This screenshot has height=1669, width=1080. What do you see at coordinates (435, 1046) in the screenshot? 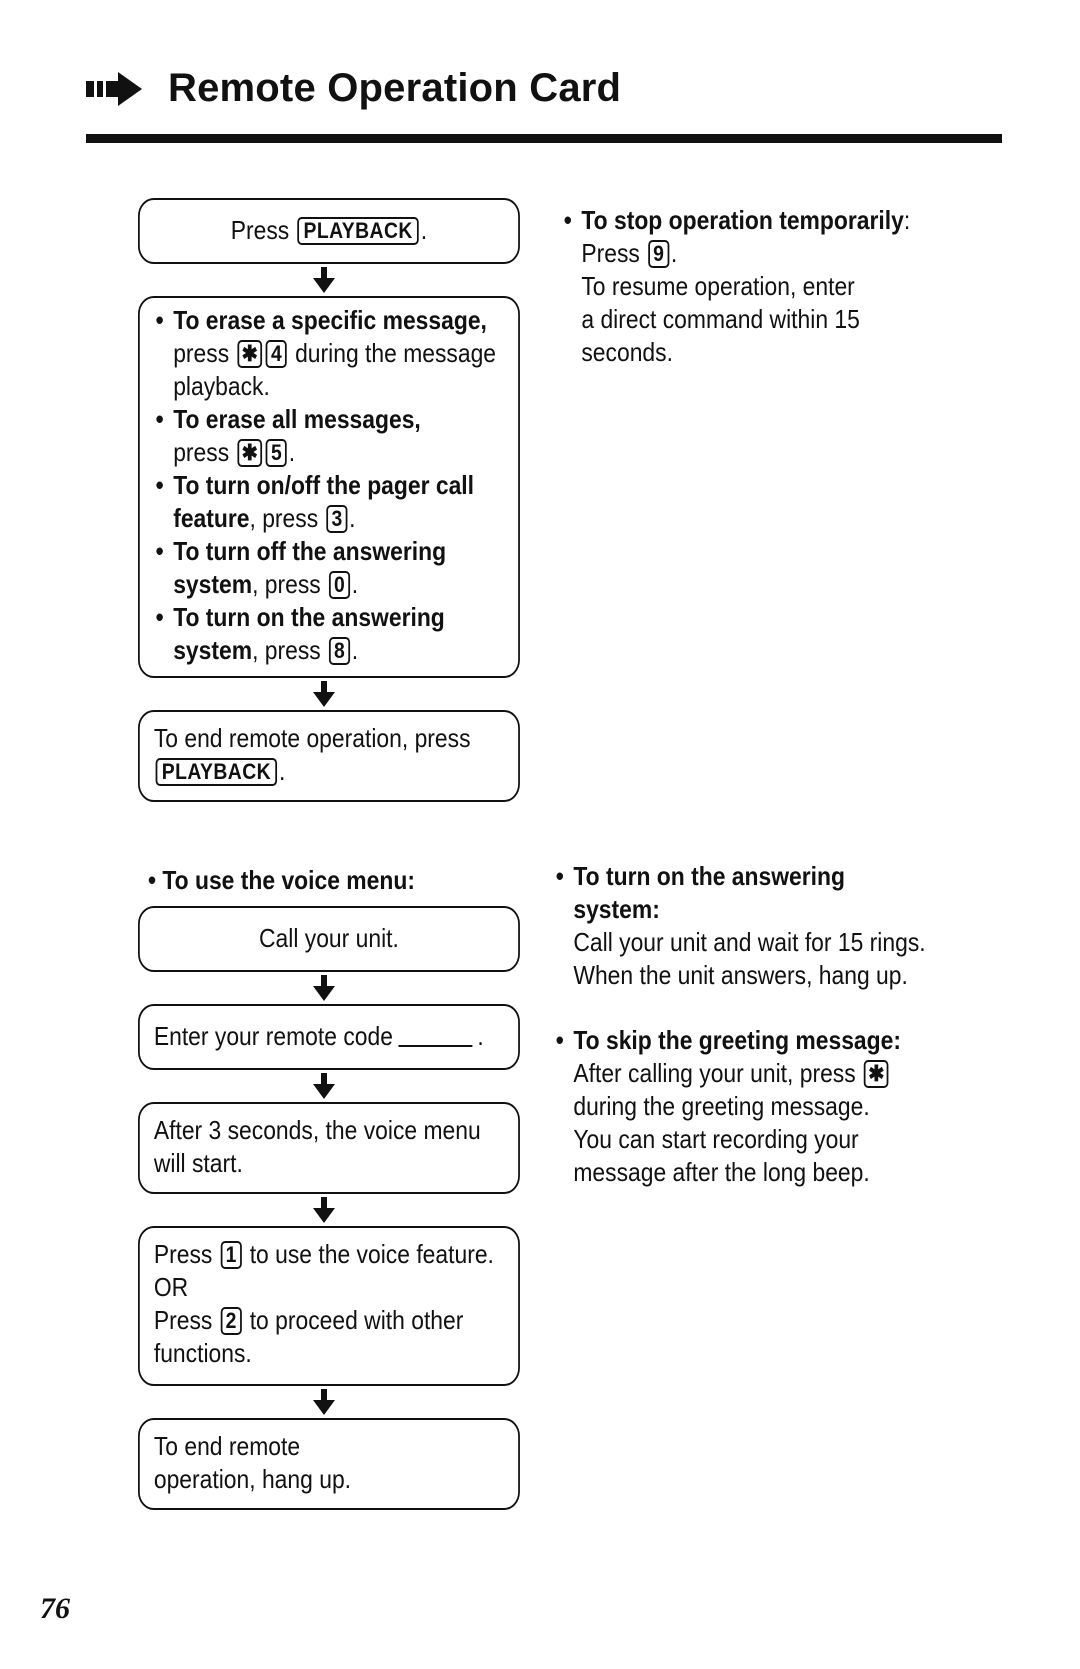
I see `remote-code-blank` at bounding box center [435, 1046].